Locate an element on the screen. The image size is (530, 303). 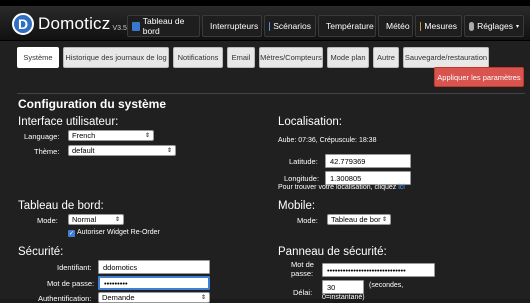
auth-select: Demande ⇕ is located at coordinates (154, 297).